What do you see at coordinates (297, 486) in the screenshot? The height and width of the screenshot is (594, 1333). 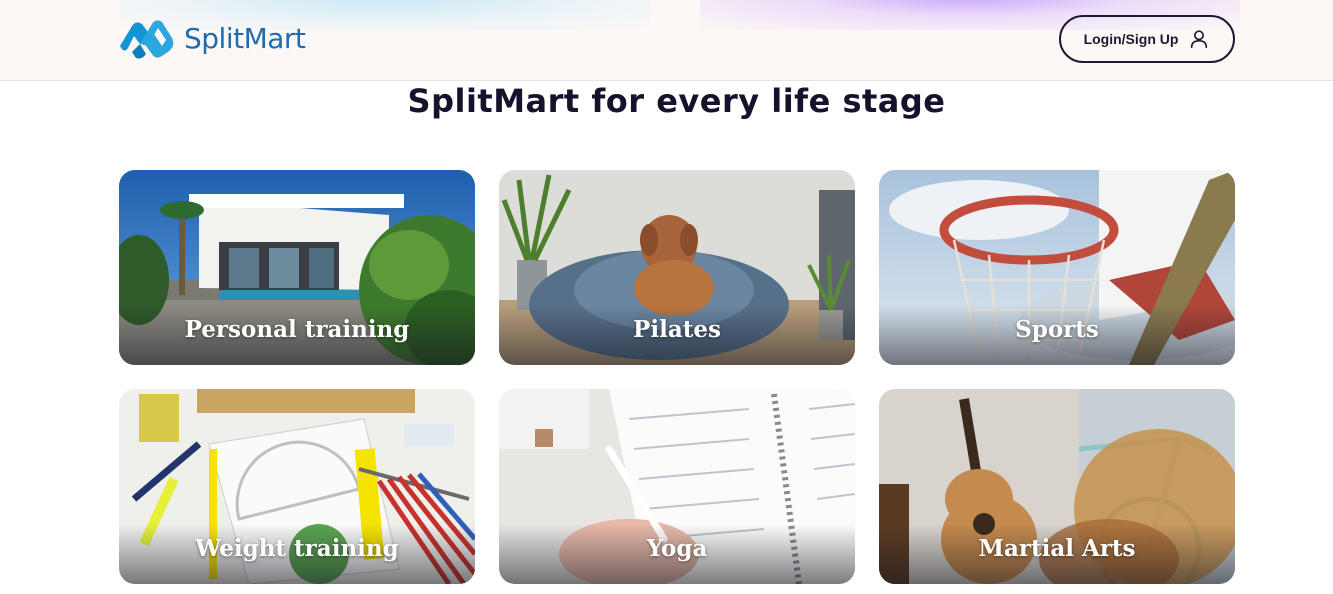 I see `card-weight-training: Weight training` at bounding box center [297, 486].